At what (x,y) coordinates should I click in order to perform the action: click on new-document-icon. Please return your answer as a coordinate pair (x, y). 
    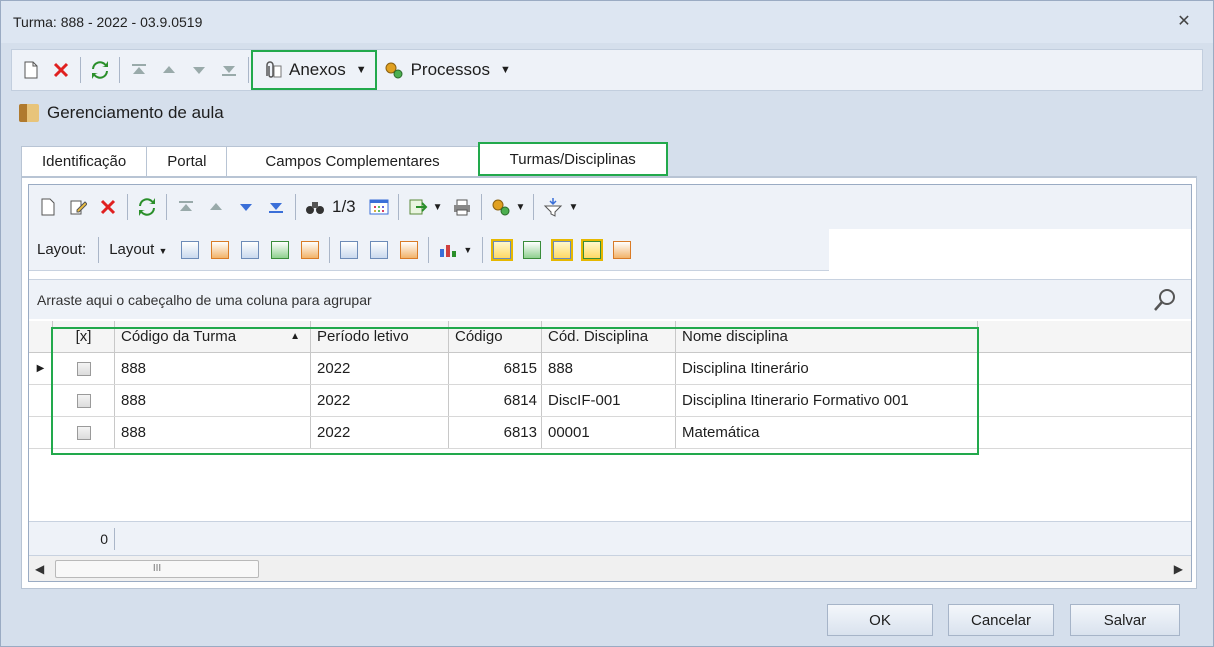
    Looking at the image, I should click on (31, 70).